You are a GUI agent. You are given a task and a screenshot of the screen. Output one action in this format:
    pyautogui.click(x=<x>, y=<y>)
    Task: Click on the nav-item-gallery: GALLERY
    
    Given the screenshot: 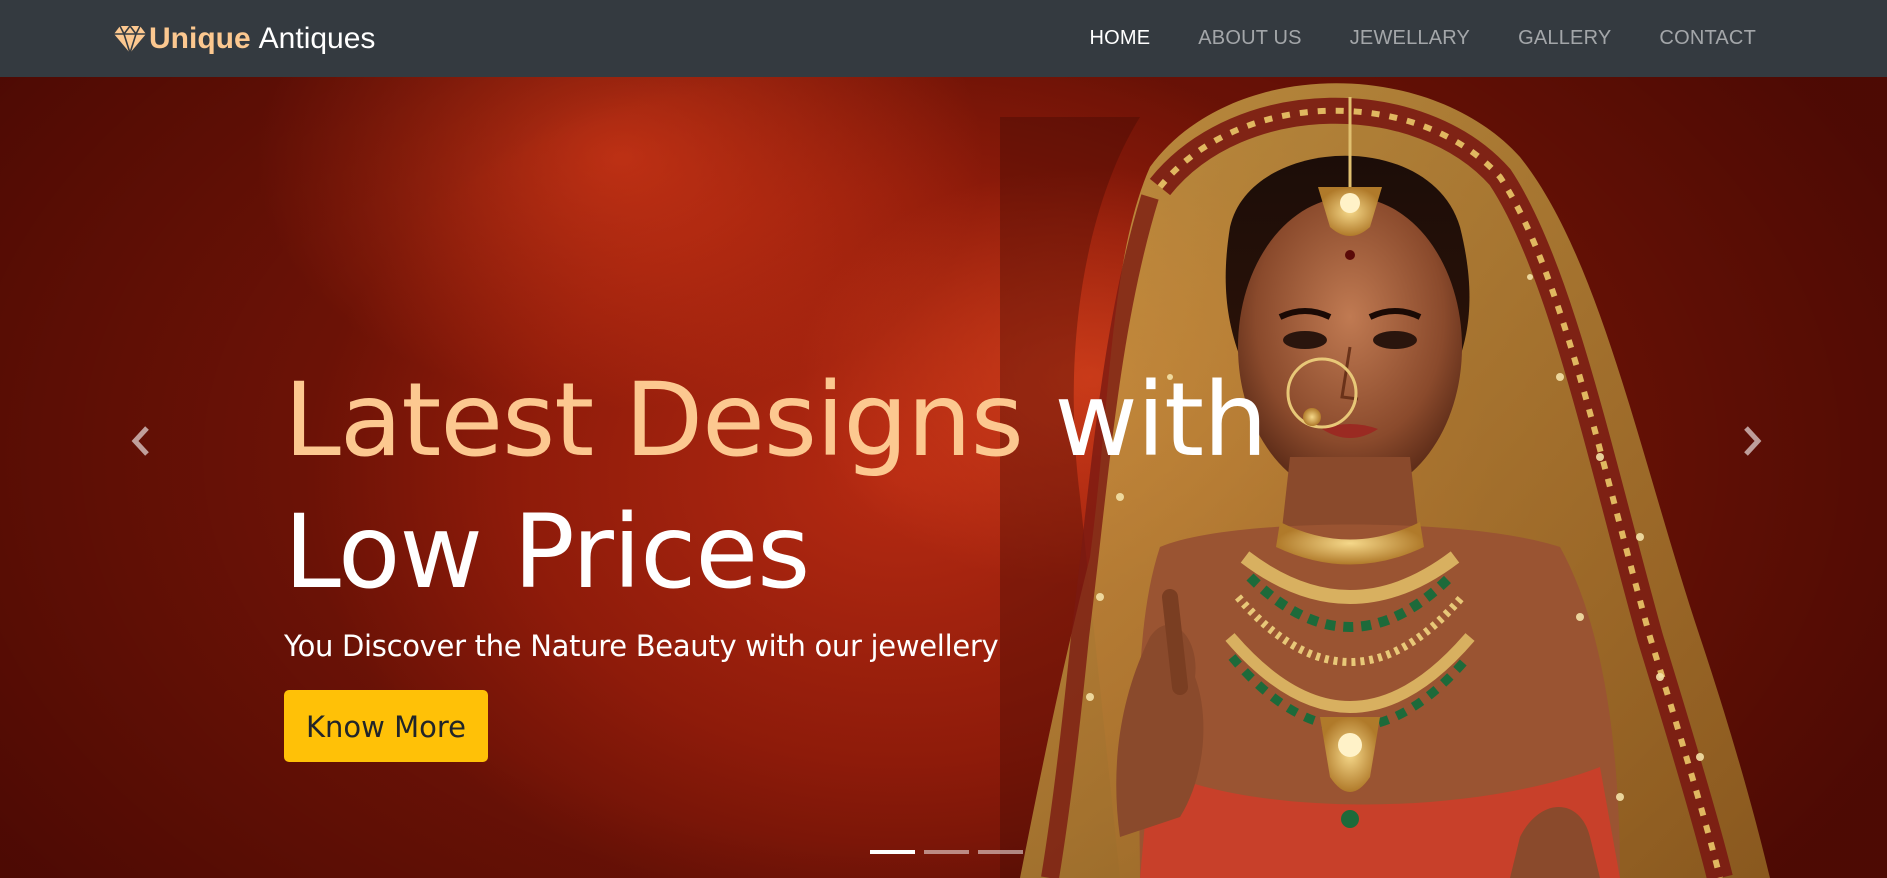 What is the action you would take?
    pyautogui.click(x=1564, y=38)
    